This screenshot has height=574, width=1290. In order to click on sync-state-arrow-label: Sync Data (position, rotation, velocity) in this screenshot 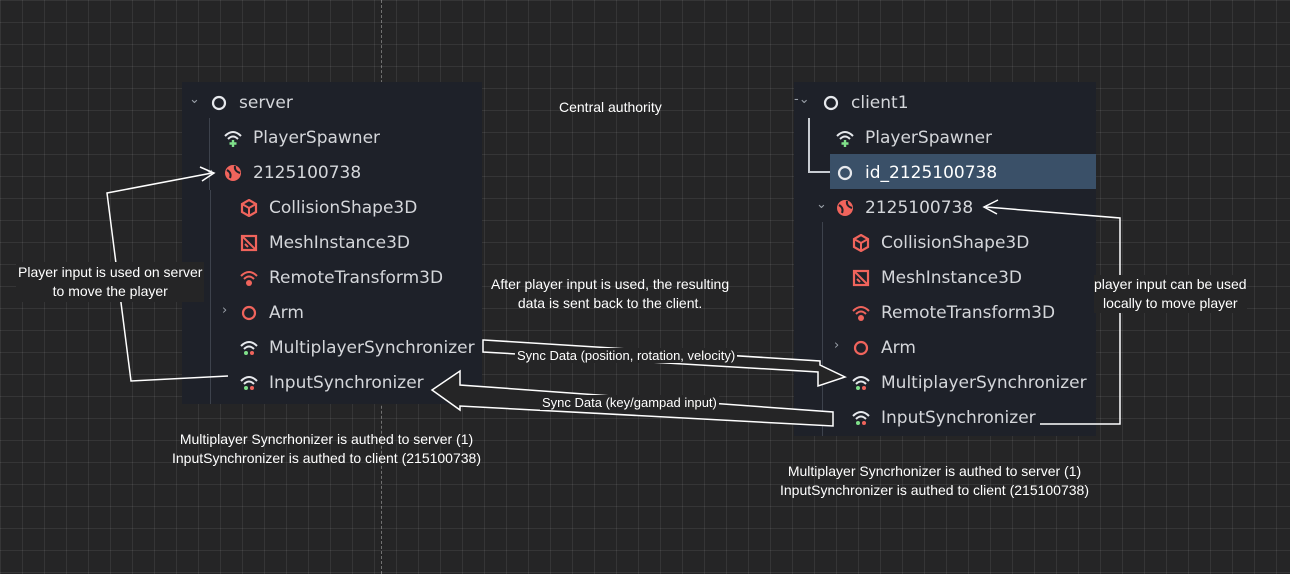, I will do `click(626, 355)`.